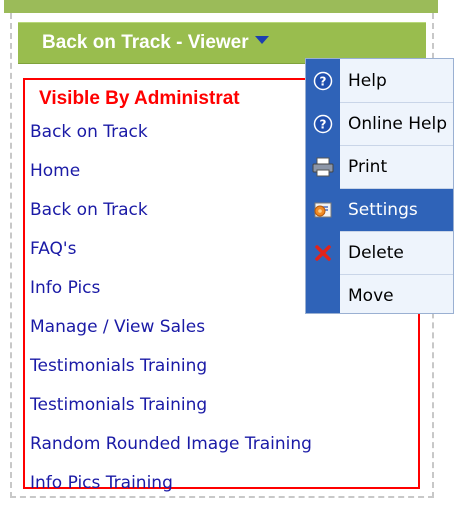 This screenshot has width=454, height=513. I want to click on menu-item-label: Online Help, so click(397, 124).